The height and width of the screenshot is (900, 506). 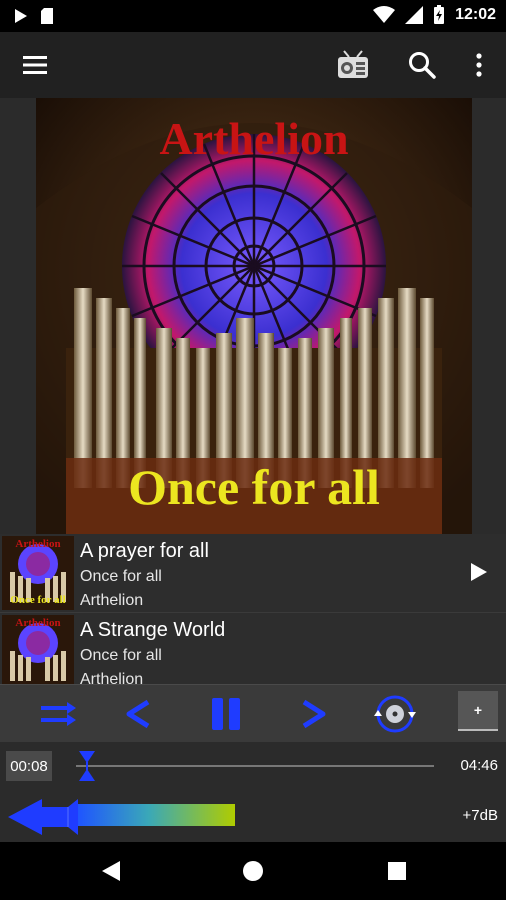 I want to click on radio-icon, so click(x=353, y=64).